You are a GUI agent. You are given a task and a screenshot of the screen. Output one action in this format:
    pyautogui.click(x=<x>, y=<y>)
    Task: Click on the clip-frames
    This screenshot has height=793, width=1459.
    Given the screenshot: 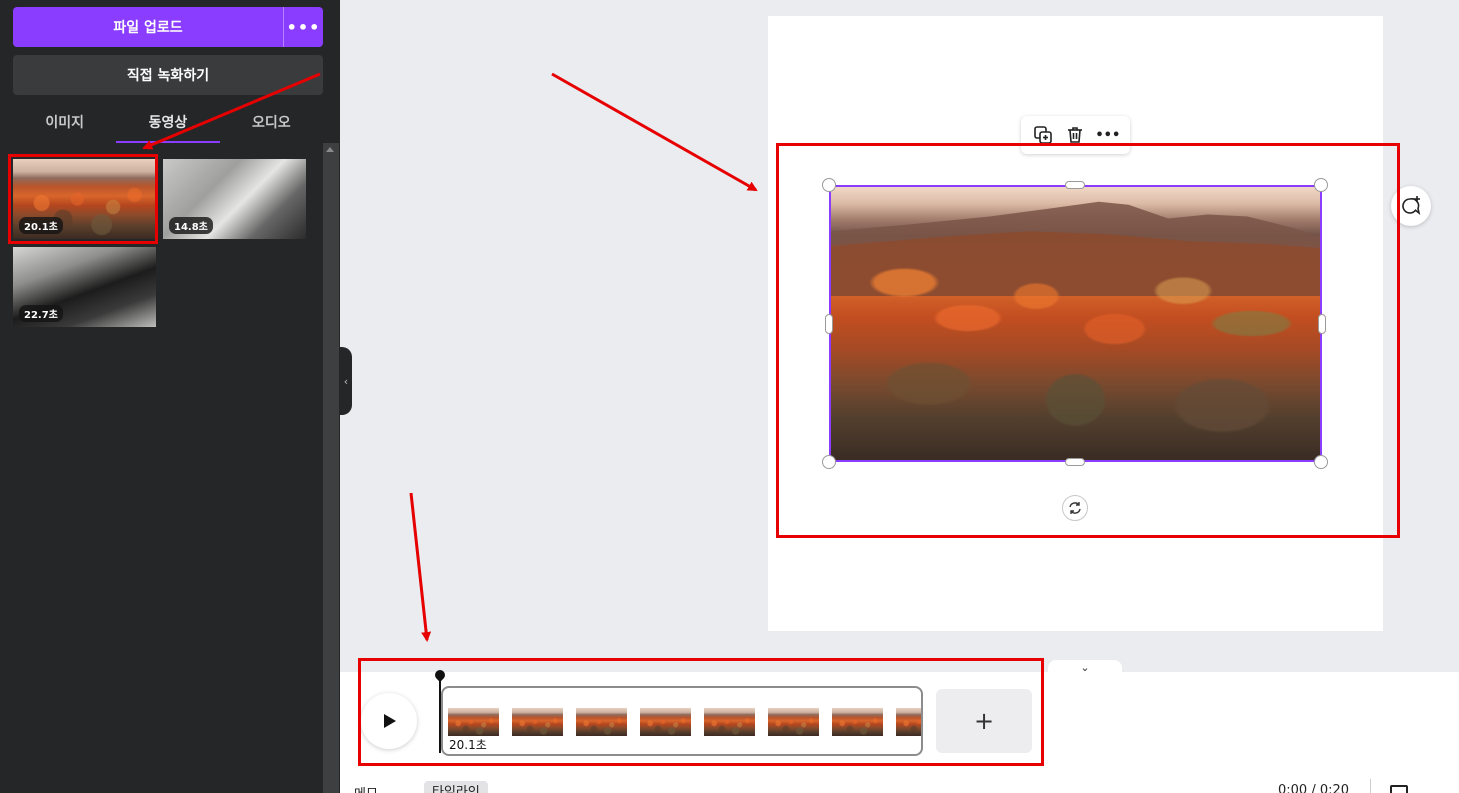 What is the action you would take?
    pyautogui.click(x=684, y=722)
    